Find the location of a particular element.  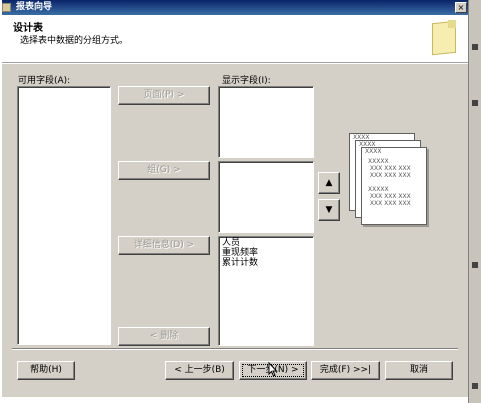

list-item: 重现频率 is located at coordinates (266, 253).